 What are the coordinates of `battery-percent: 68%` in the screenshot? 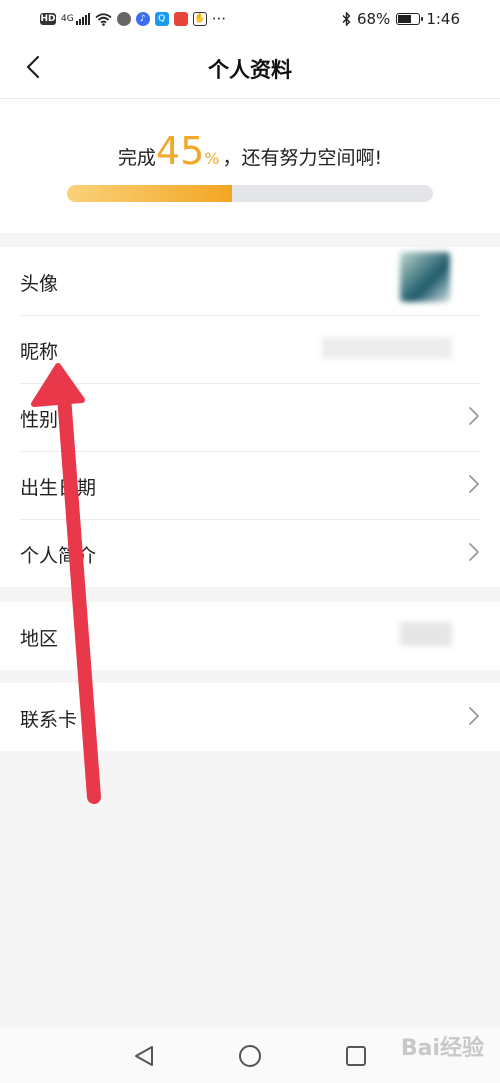 It's located at (373, 19).